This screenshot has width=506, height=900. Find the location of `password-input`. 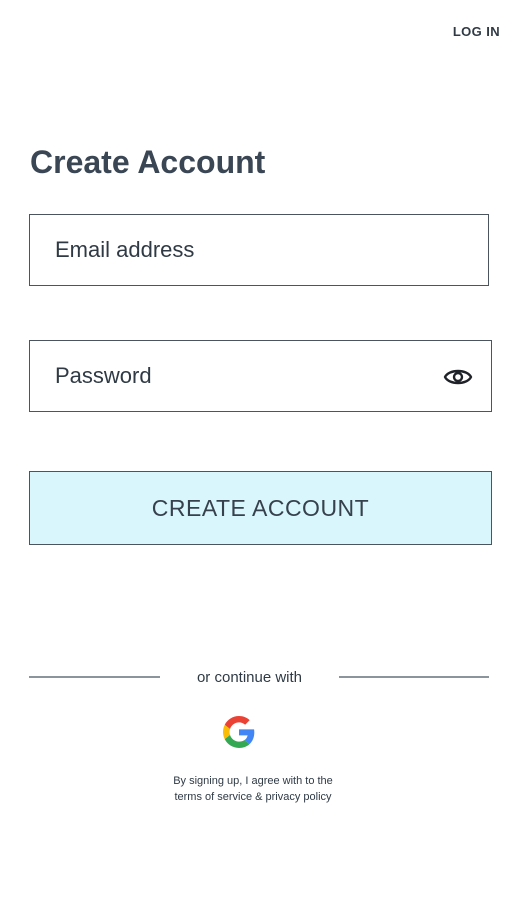

password-input is located at coordinates (260, 376).